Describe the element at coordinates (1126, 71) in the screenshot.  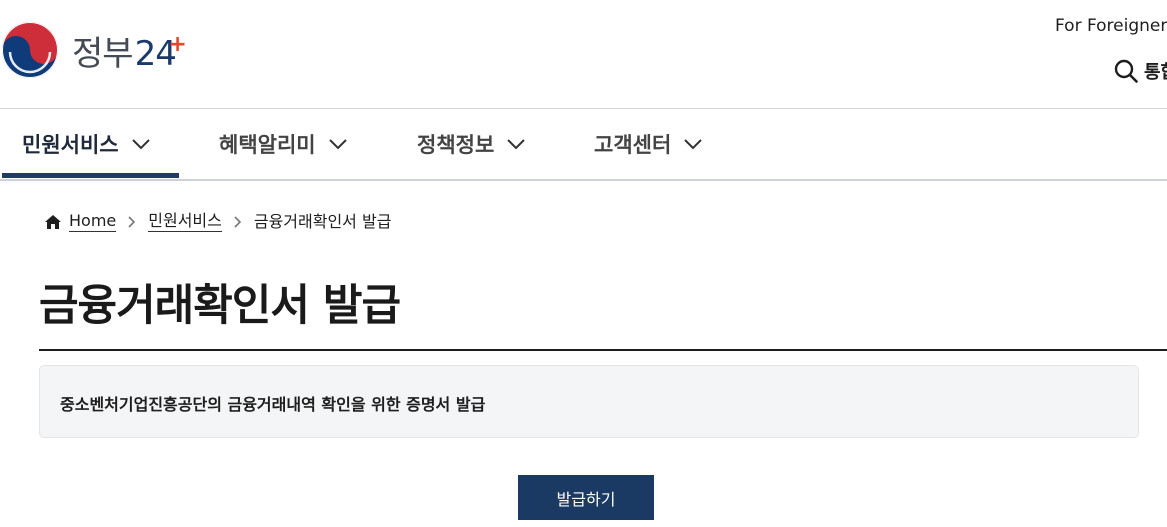
I see `search-icon` at that location.